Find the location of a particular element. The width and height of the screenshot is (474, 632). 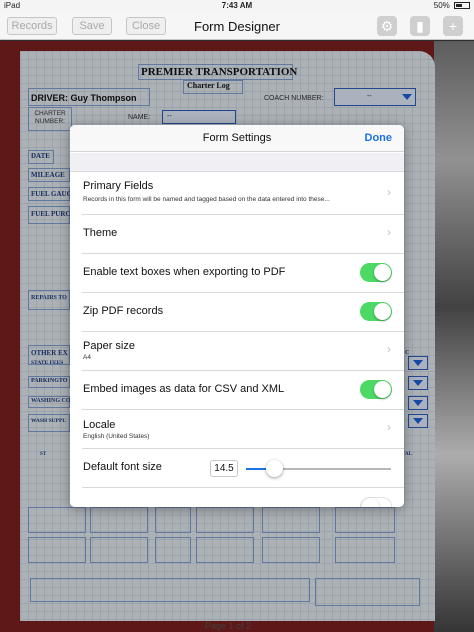

settings-row-paper-size: Paper size A4 › is located at coordinates (237, 351).